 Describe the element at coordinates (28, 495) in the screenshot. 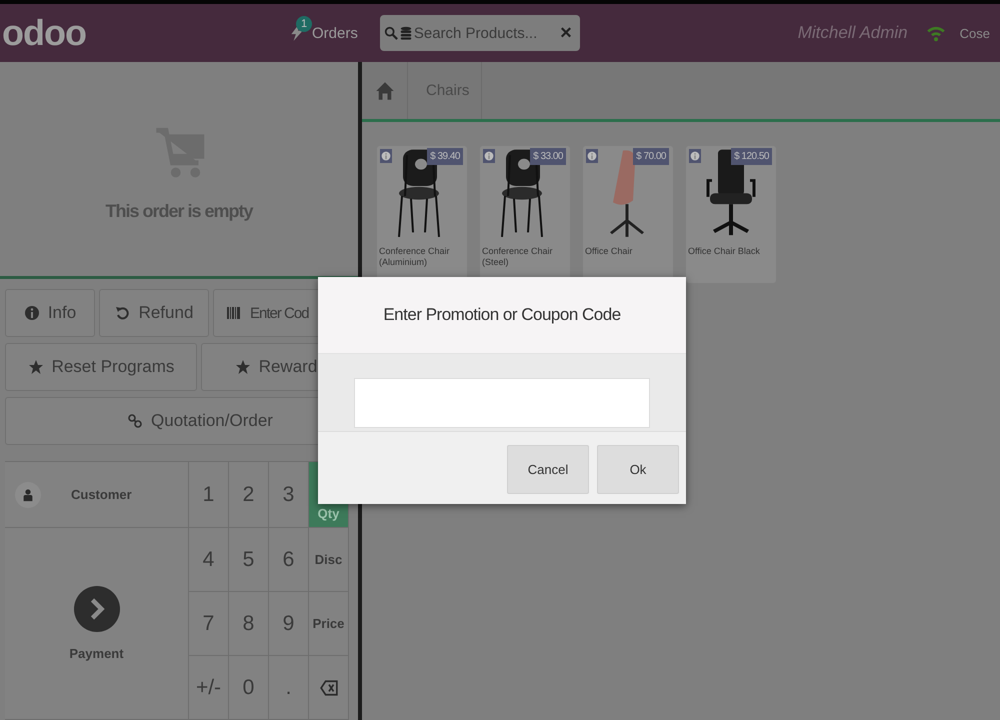

I see `person-icon` at that location.